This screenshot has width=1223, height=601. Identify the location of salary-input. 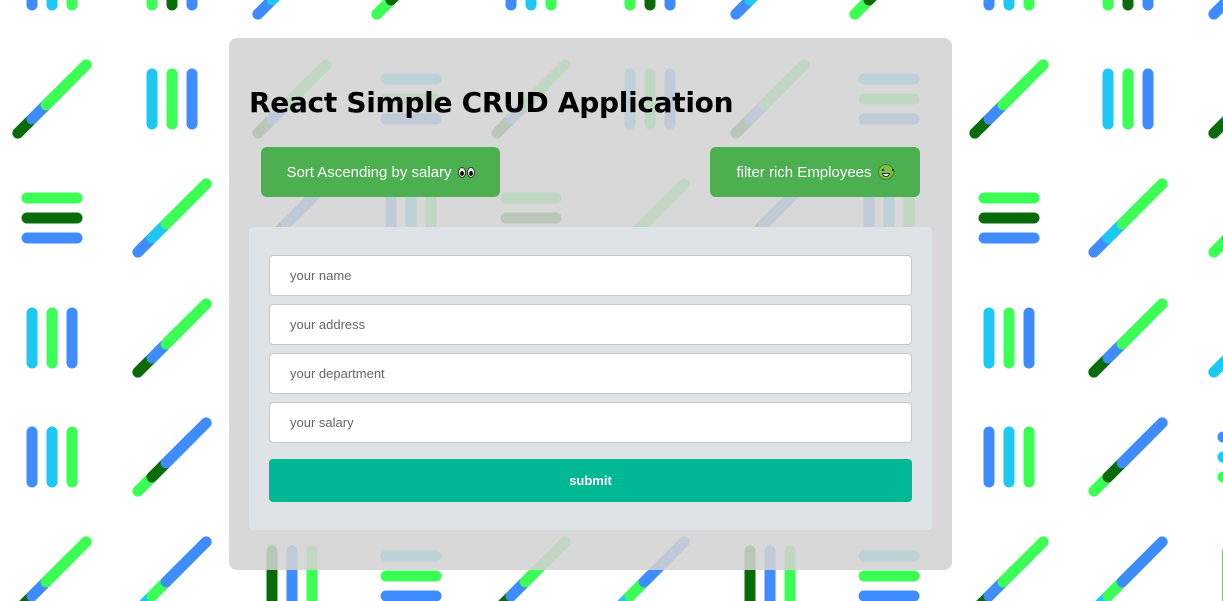
(590, 422).